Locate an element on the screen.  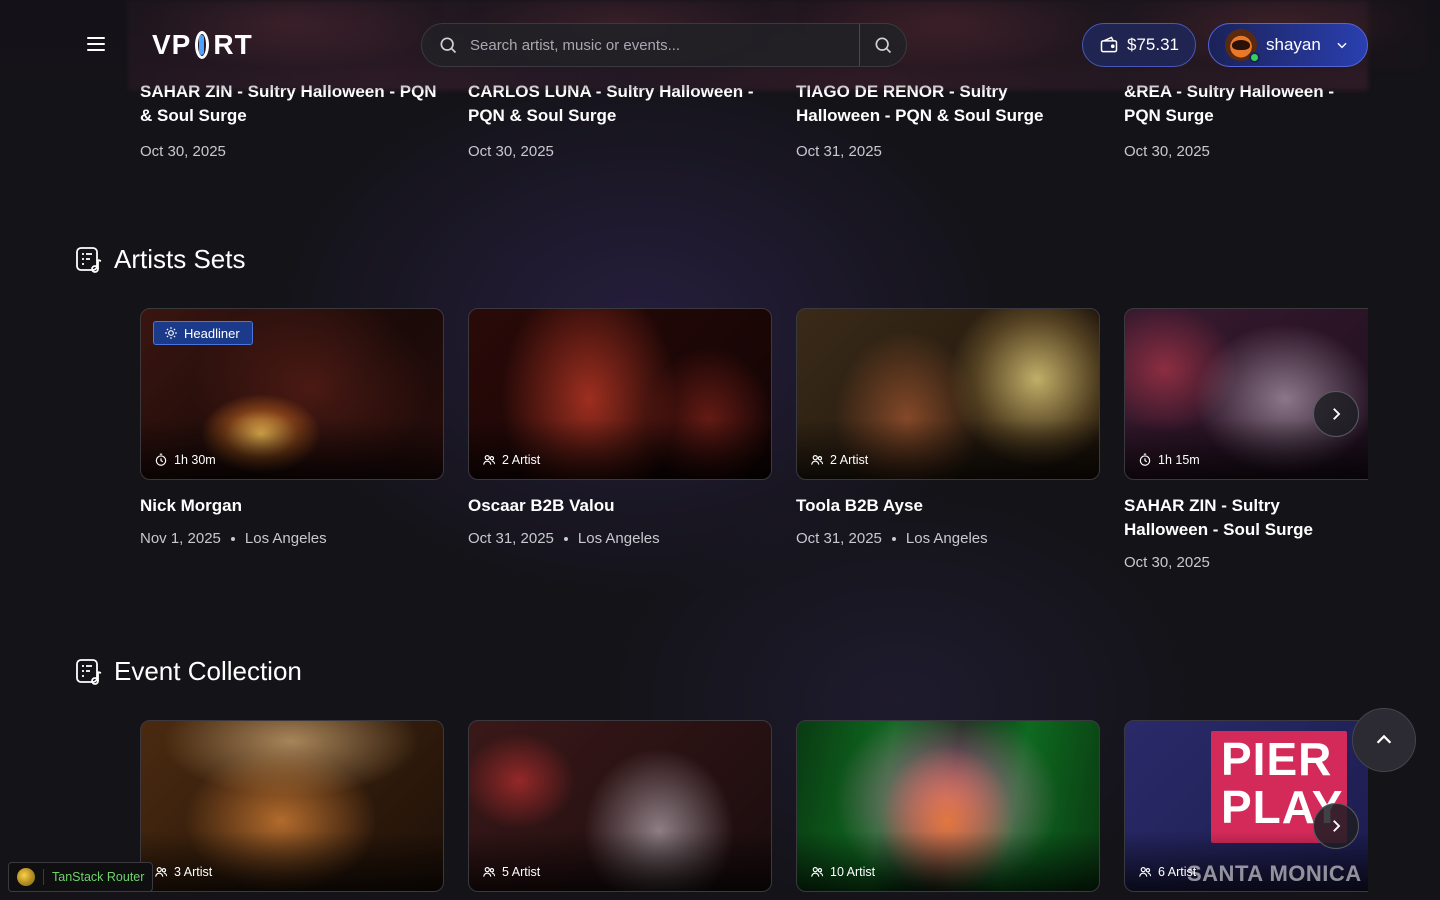
scroll-to-top-button is located at coordinates (1384, 740).